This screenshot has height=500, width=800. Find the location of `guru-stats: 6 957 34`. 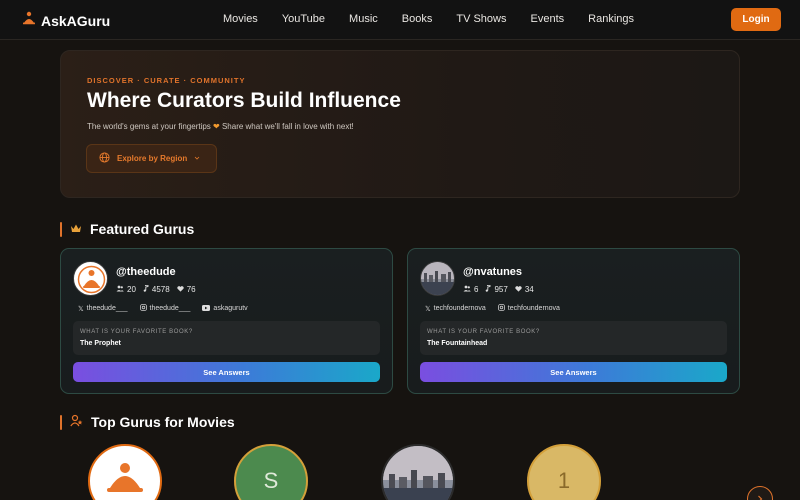

guru-stats: 6 957 34 is located at coordinates (498, 289).